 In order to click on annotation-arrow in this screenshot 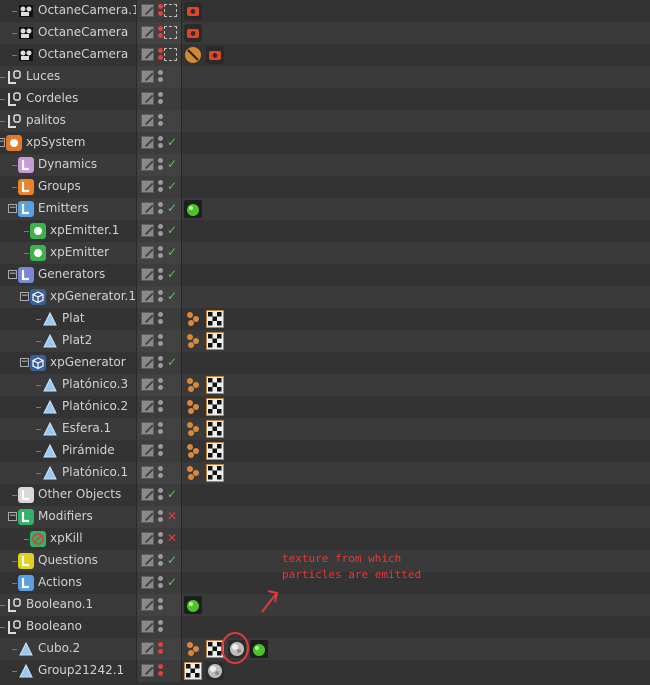, I will do `click(270, 601)`.